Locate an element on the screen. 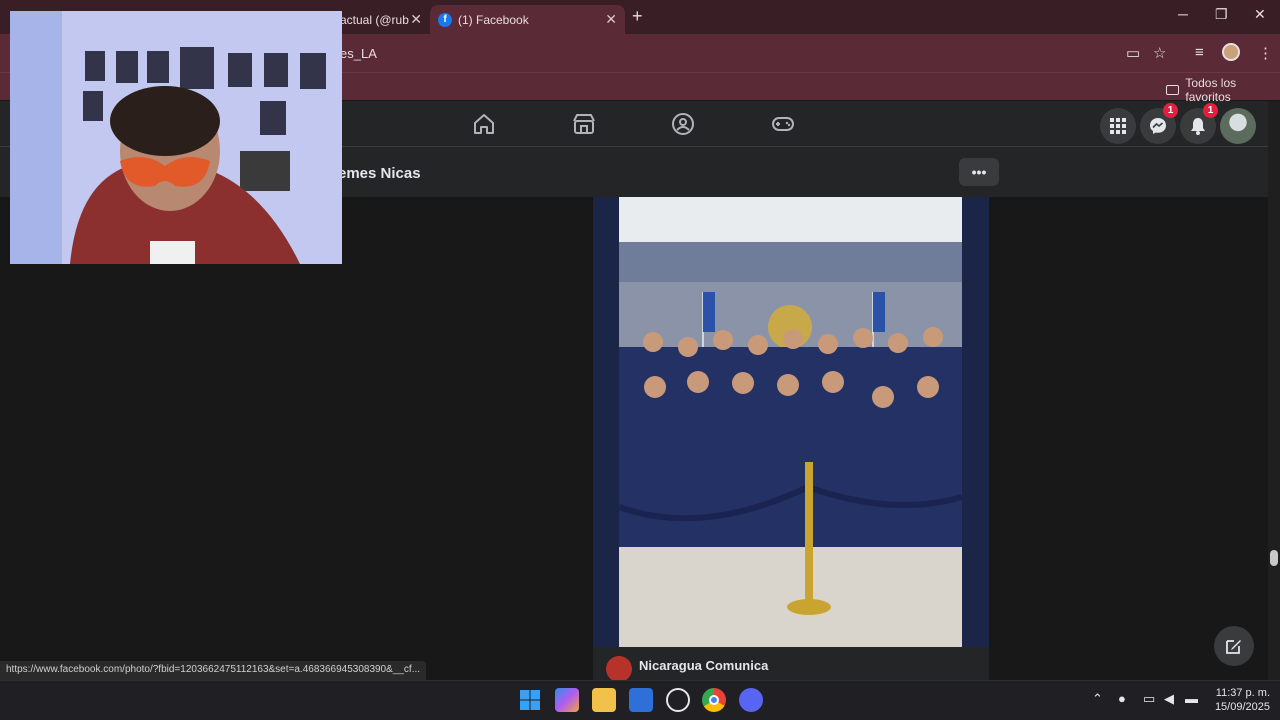 The image size is (1280, 720). bookmarks-folder-label: Todos los favoritos is located at coordinates (1211, 90).